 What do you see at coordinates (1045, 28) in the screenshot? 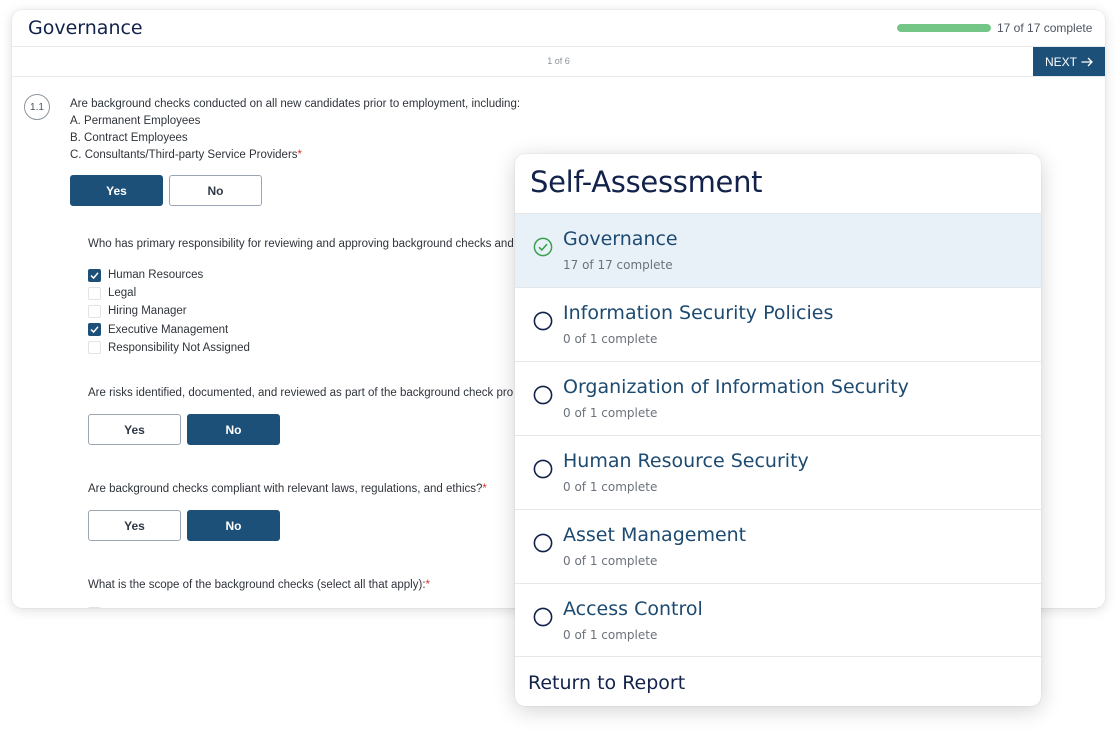
I see `progress-text: 17 of 17 complete` at bounding box center [1045, 28].